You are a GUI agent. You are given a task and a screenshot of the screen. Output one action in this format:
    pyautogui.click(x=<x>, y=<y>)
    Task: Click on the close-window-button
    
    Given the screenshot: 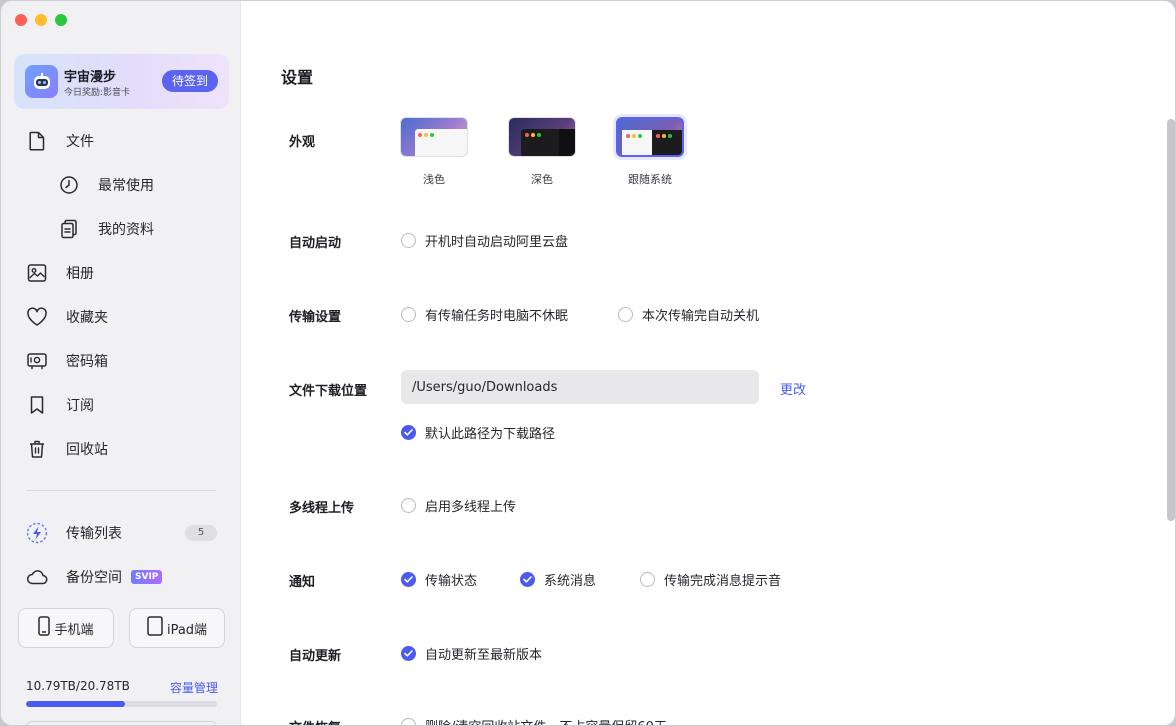 What is the action you would take?
    pyautogui.click(x=21, y=20)
    